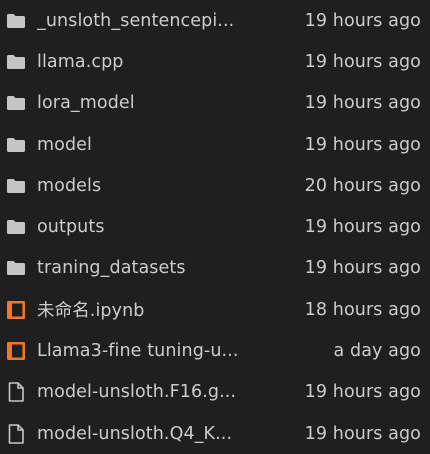  I want to click on list-item: traning_datasets 19 hours ago, so click(215, 268).